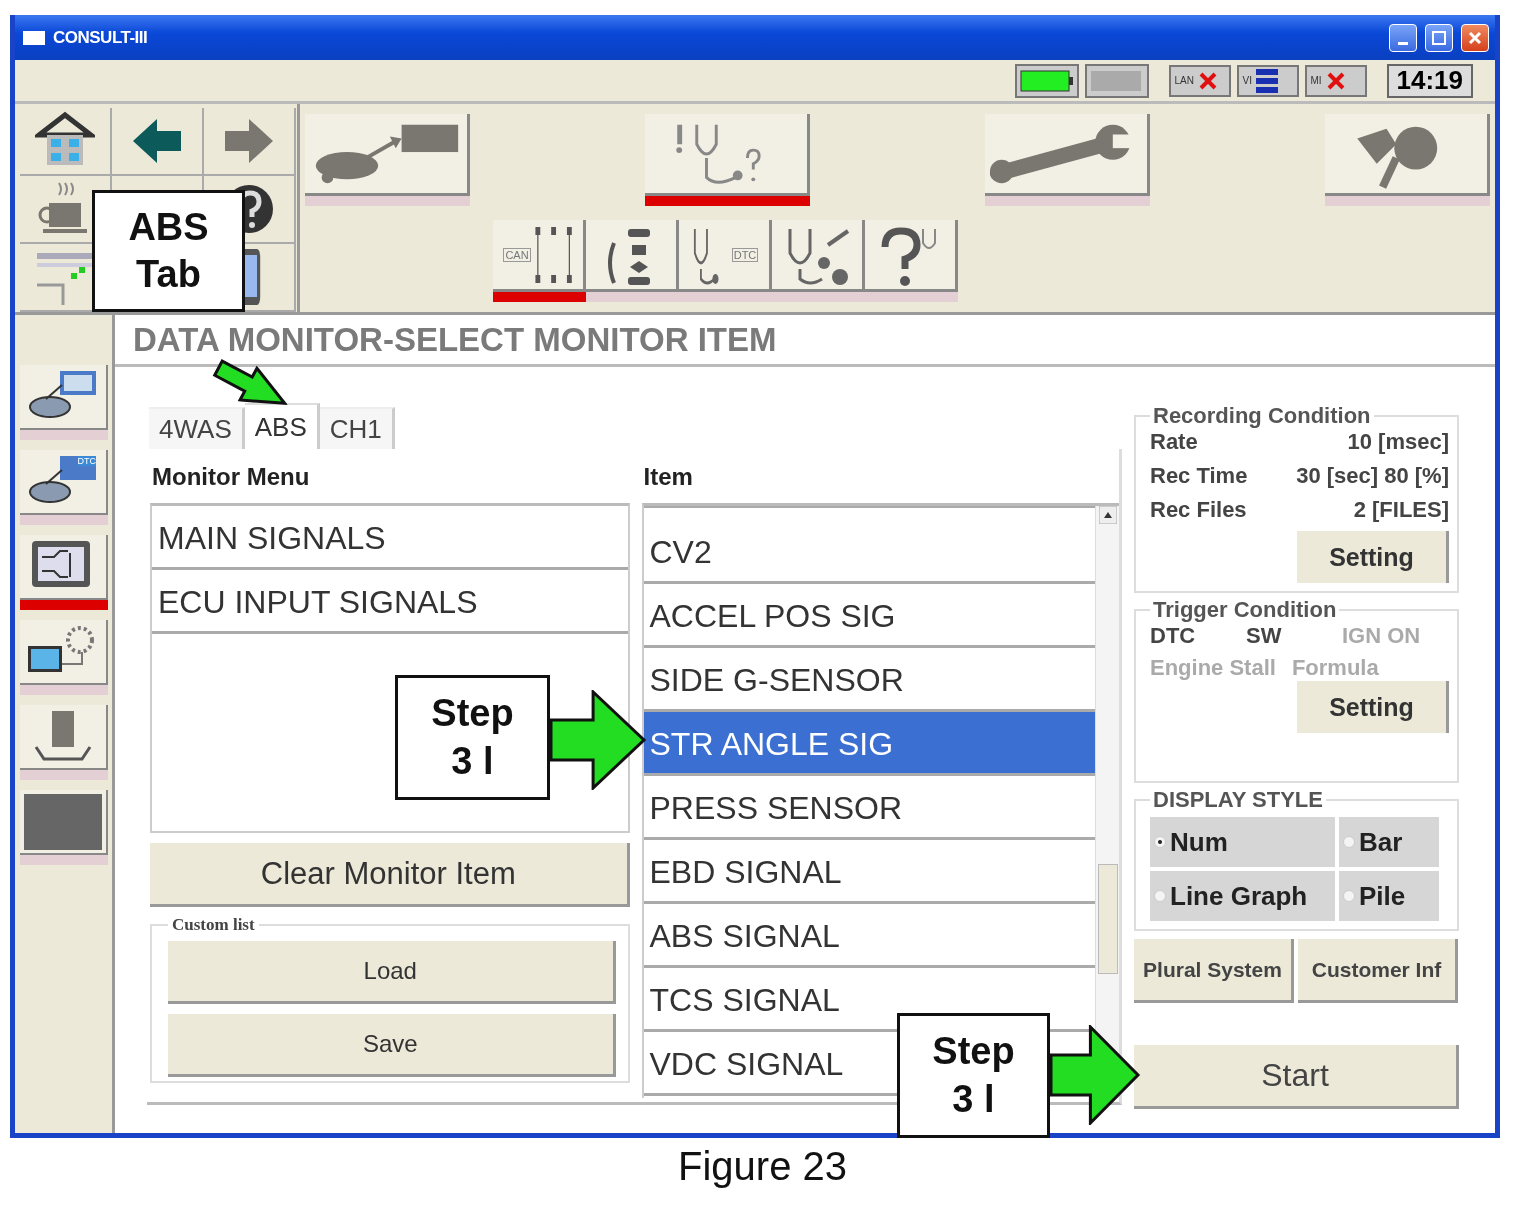 The height and width of the screenshot is (1213, 1525). I want to click on setting-label: Rate, so click(1174, 442).